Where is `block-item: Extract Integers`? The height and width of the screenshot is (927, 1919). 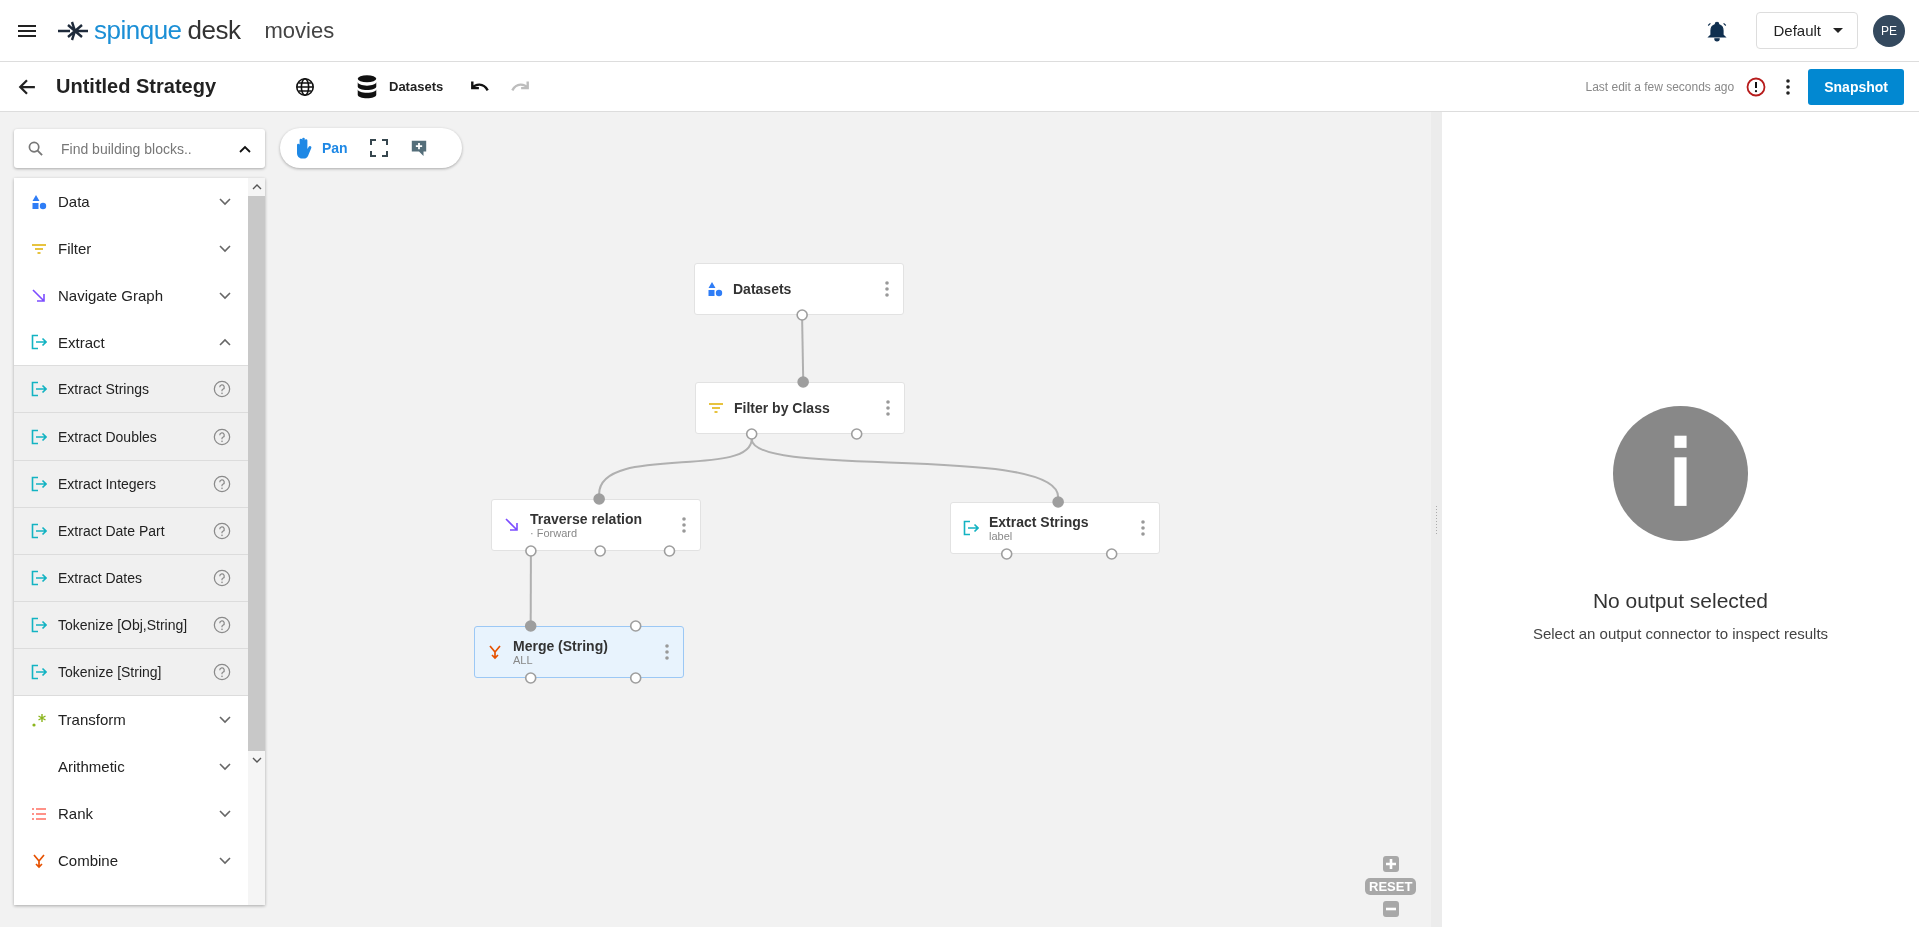
block-item: Extract Integers is located at coordinates (131, 484).